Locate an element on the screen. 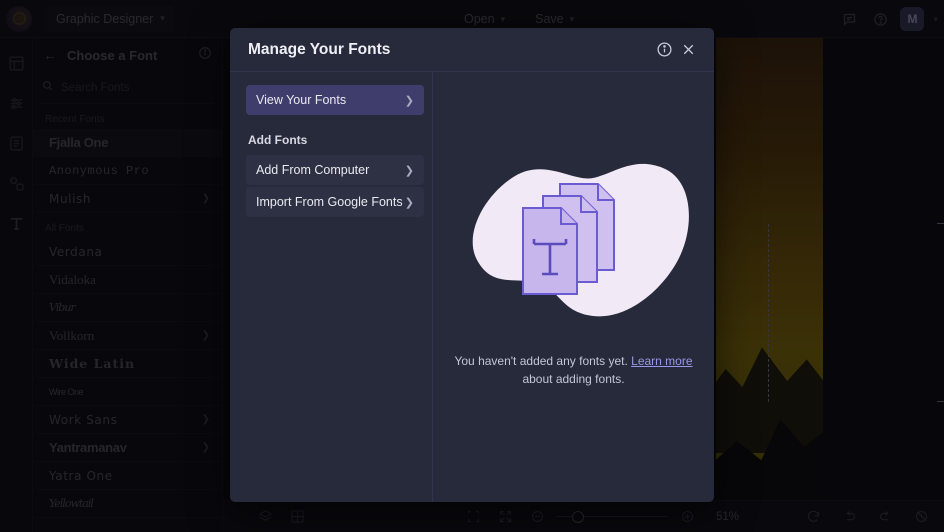 The width and height of the screenshot is (944, 532). view-your-fonts-item: View Your Fonts ❯ is located at coordinates (335, 100).